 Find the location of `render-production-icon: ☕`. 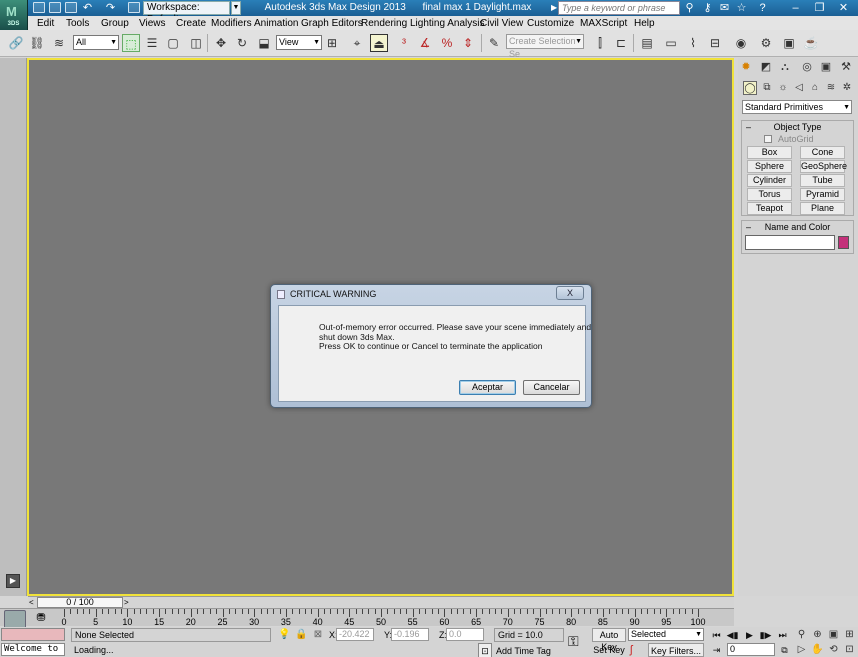

render-production-icon: ☕ is located at coordinates (811, 43).